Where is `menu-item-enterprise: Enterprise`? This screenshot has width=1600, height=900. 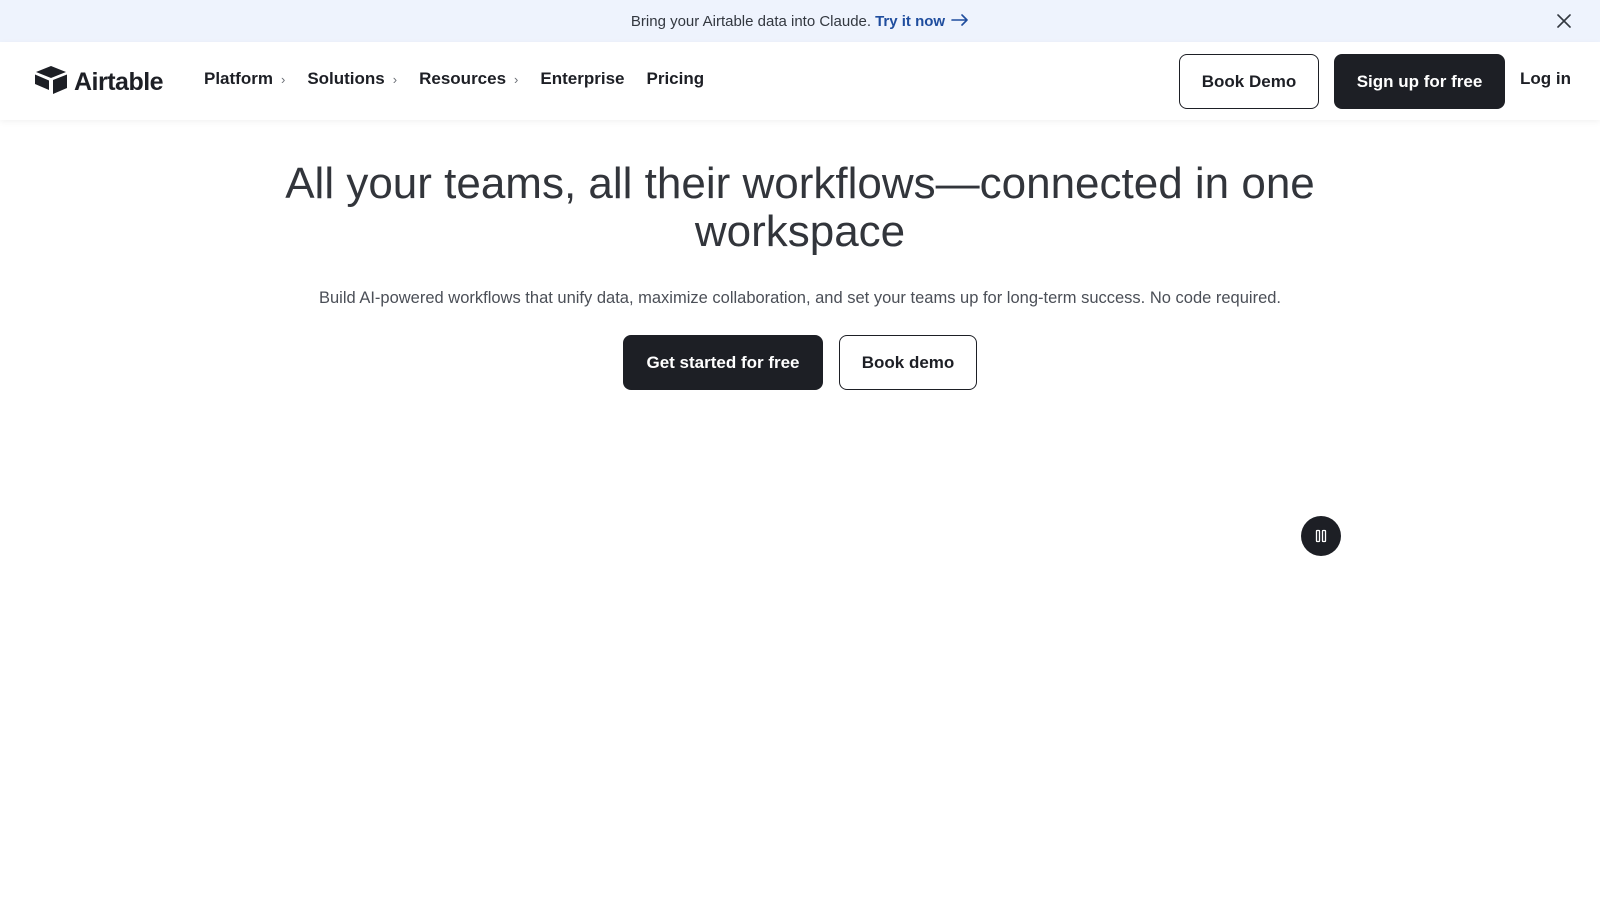 menu-item-enterprise: Enterprise is located at coordinates (582, 79).